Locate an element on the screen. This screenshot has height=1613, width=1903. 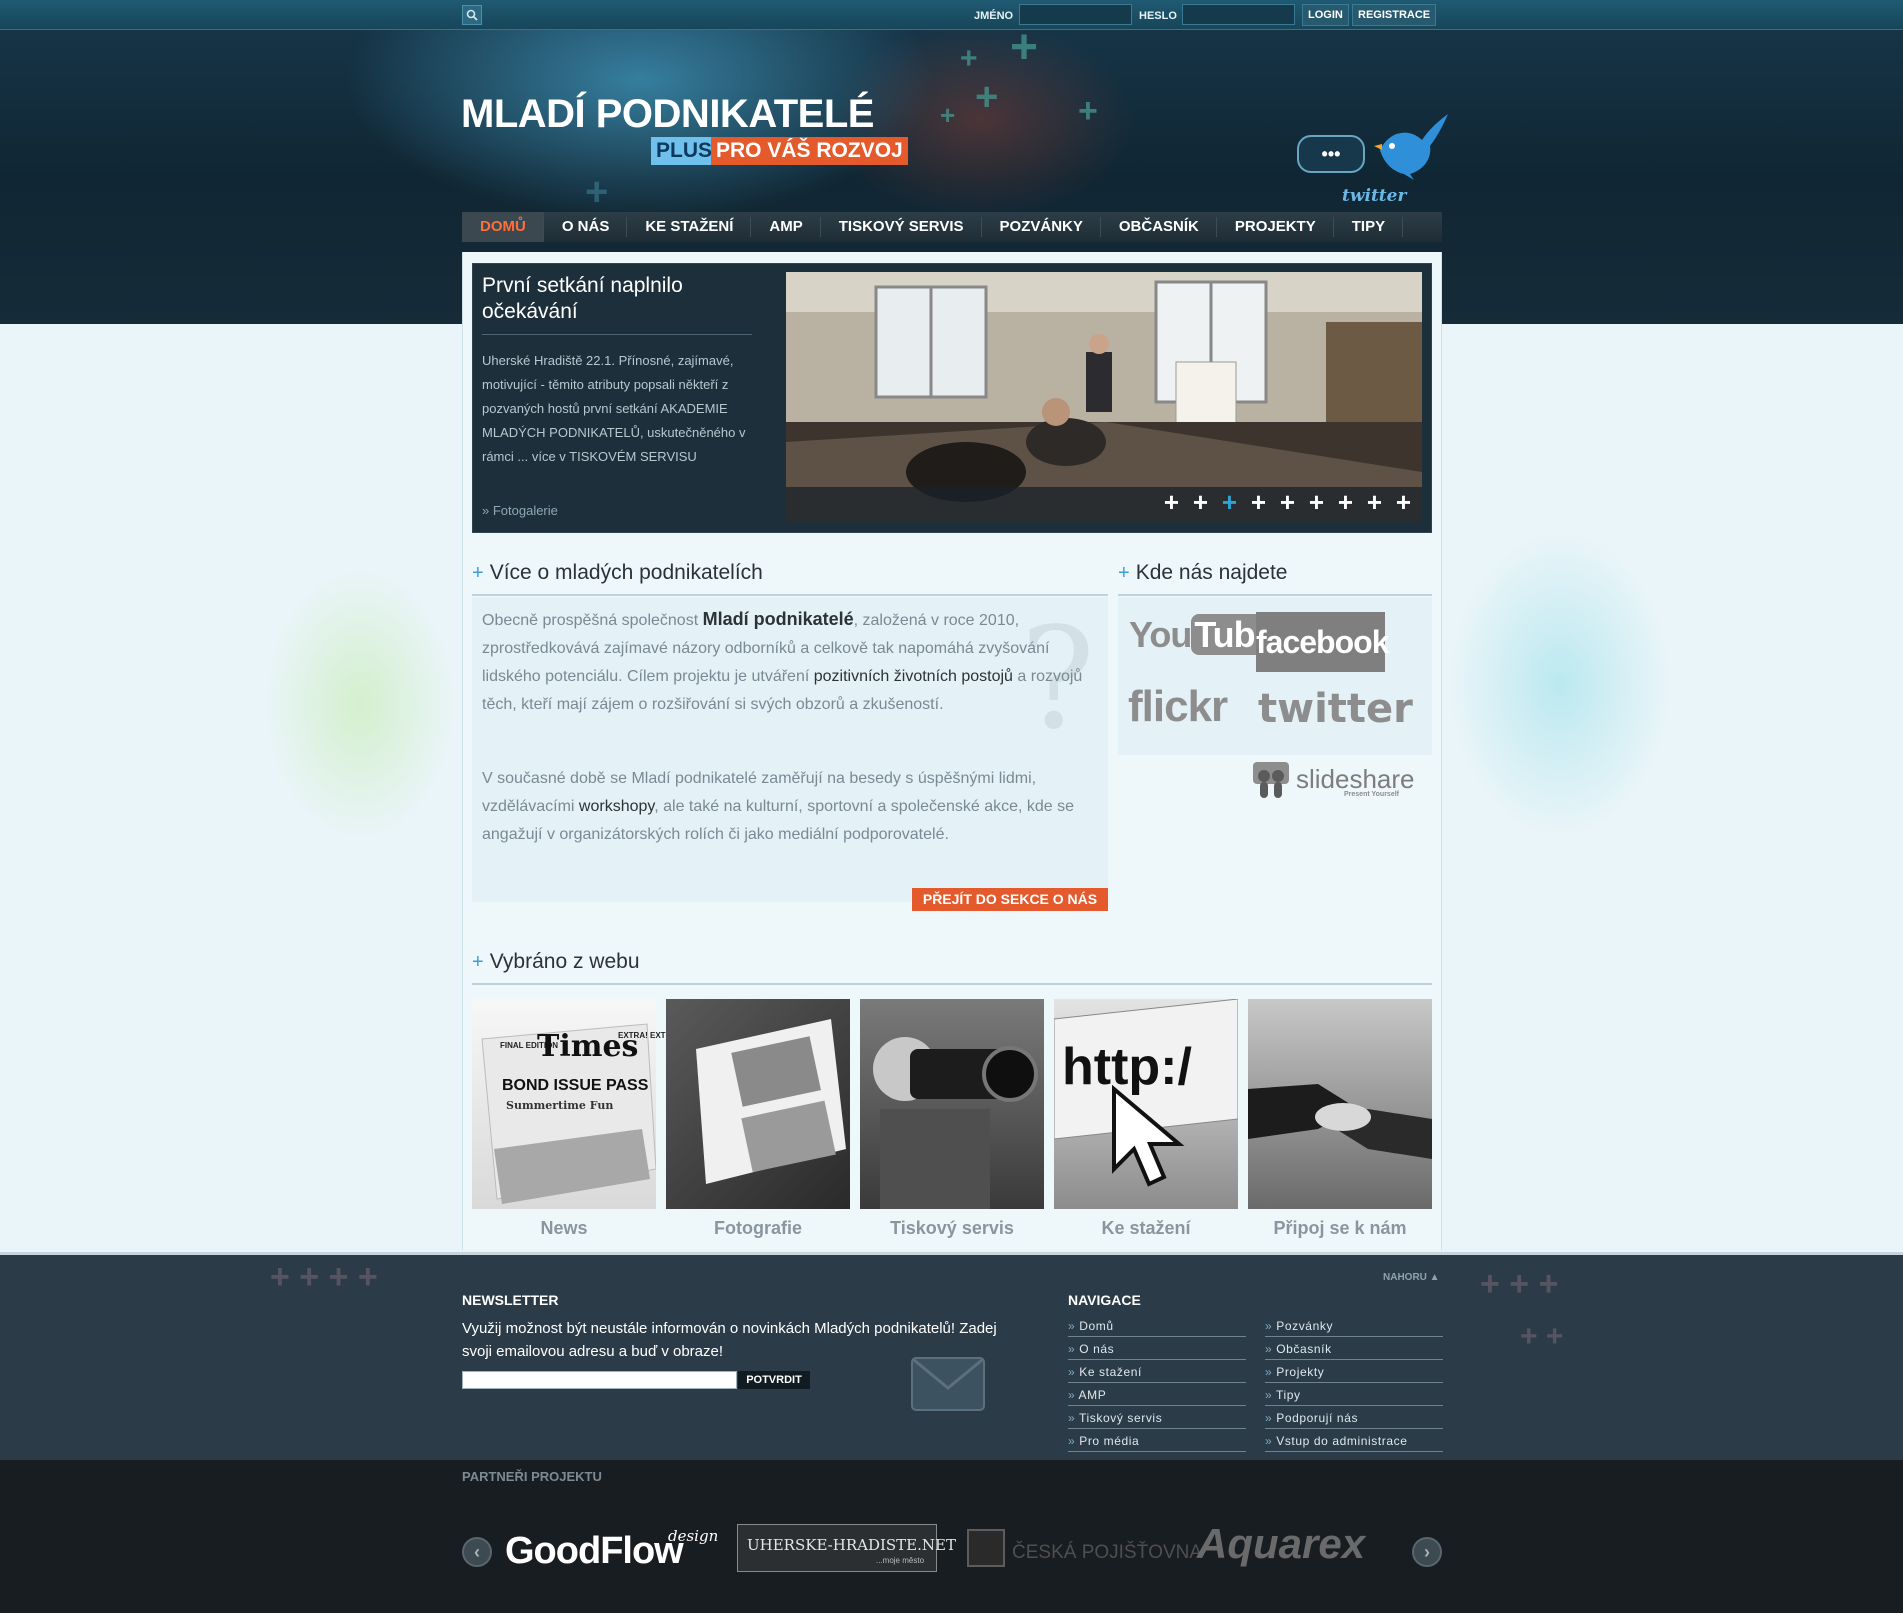
username-field is located at coordinates (1075, 14).